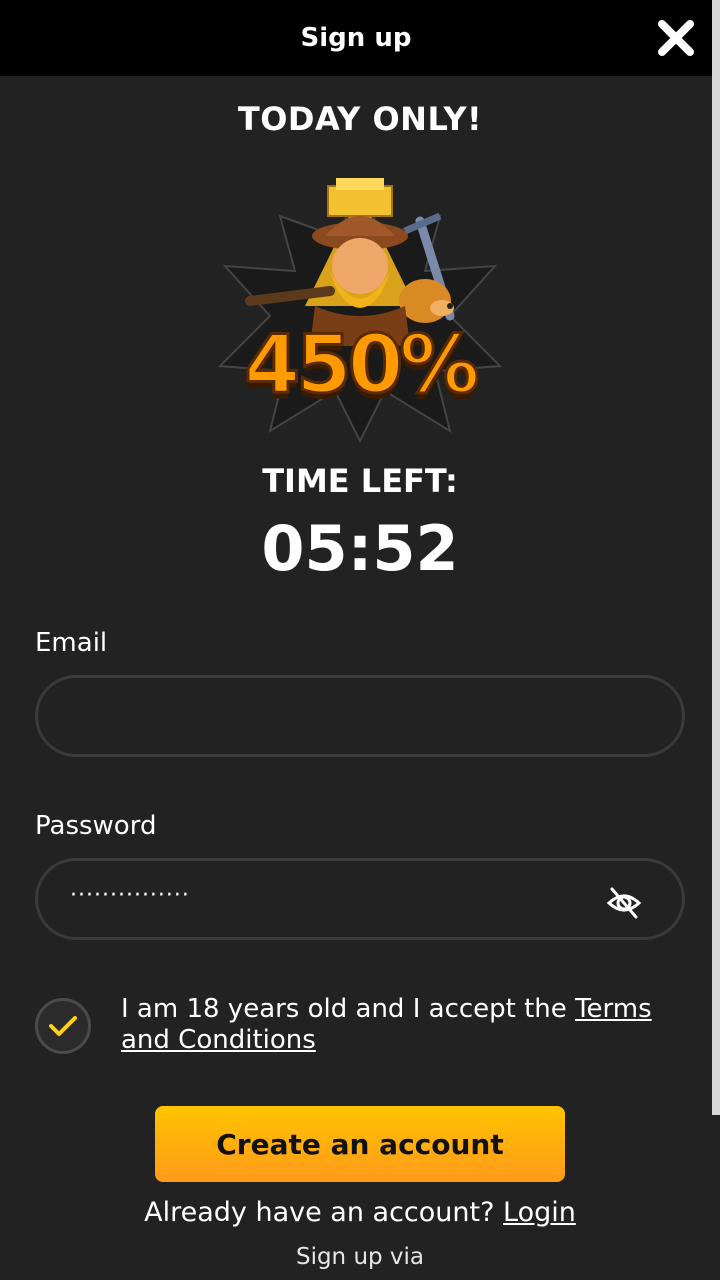  Describe the element at coordinates (348, 1009) in the screenshot. I see `terms-prefix: I am 18 years old and I accept the` at that location.